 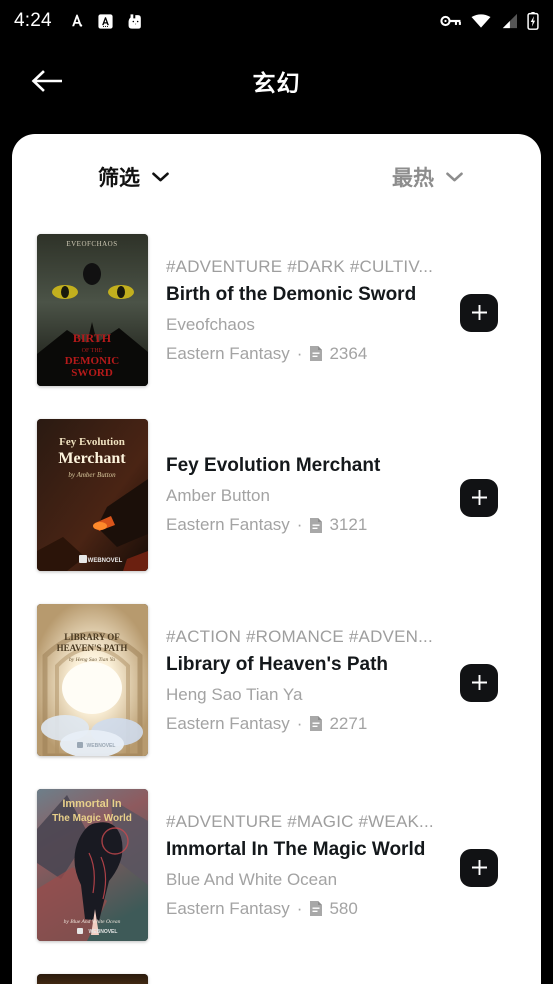 What do you see at coordinates (450, 21) in the screenshot?
I see `vpn-key-icon` at bounding box center [450, 21].